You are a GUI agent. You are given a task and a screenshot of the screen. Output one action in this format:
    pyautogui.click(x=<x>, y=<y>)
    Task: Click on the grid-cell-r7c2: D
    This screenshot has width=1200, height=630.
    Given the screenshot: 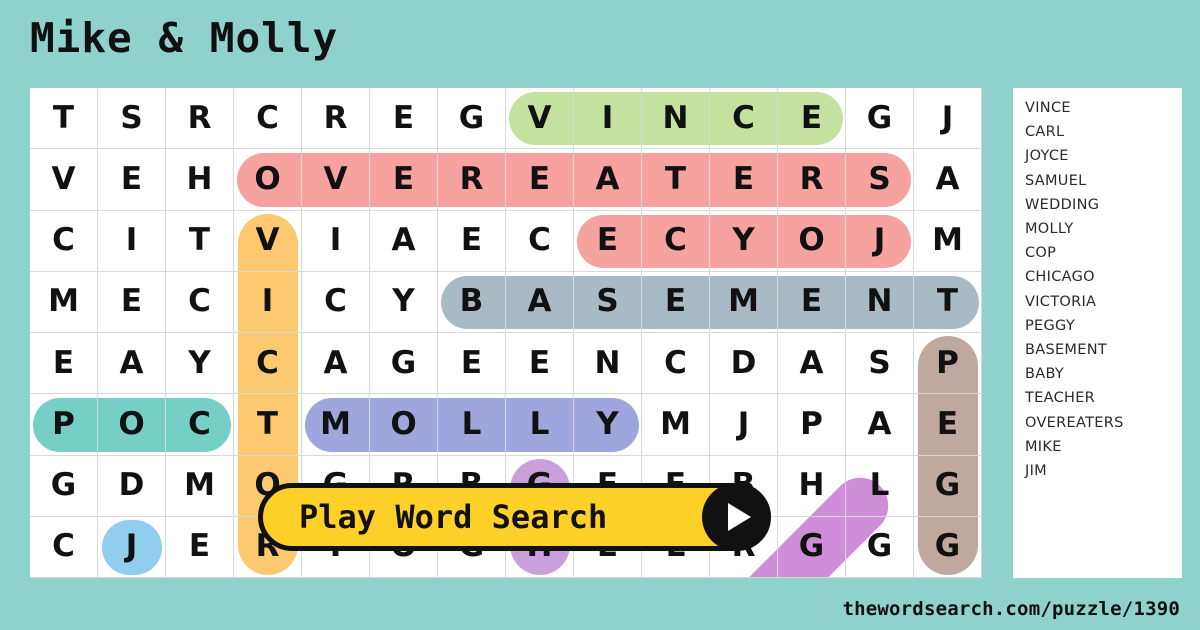 What is the action you would take?
    pyautogui.click(x=132, y=486)
    